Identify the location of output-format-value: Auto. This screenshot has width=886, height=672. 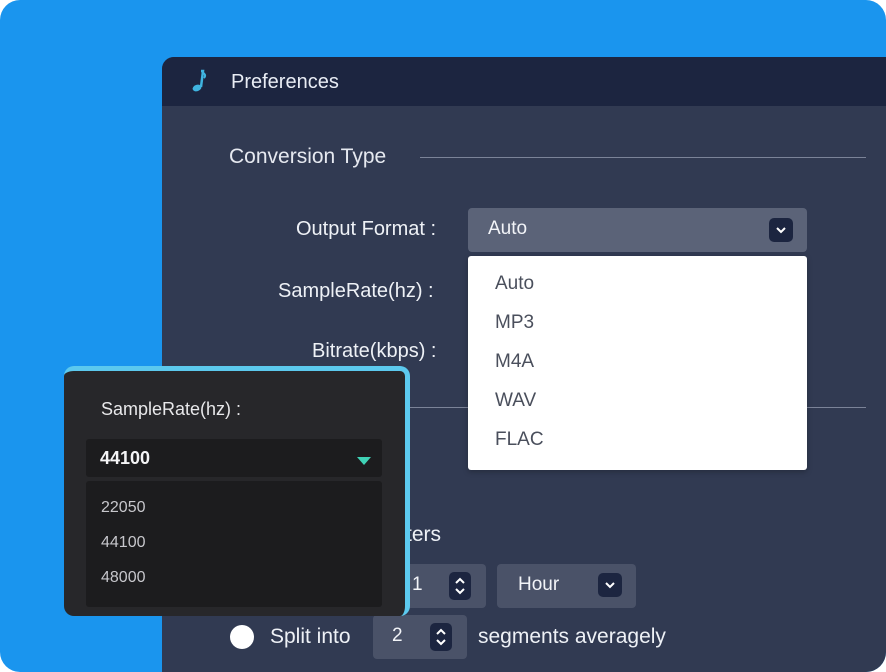
(508, 228).